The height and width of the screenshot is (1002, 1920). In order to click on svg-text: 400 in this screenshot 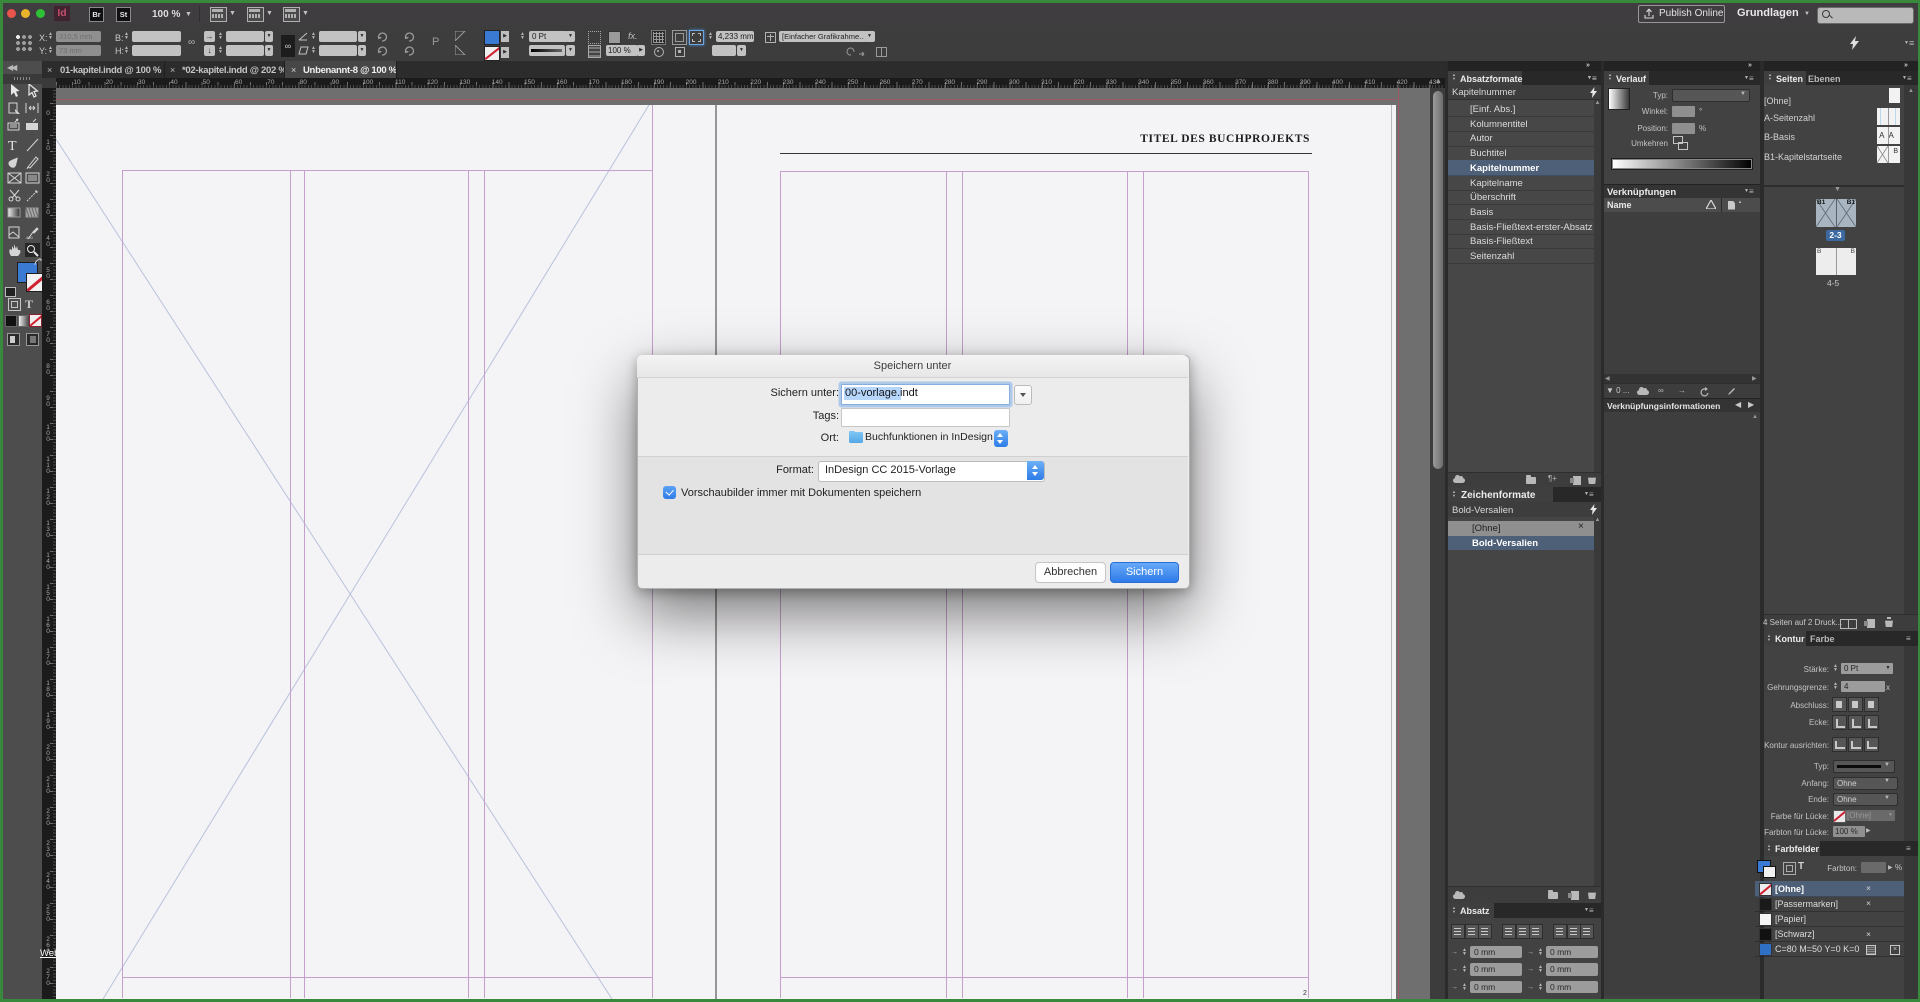, I will do `click(29, 237)`.